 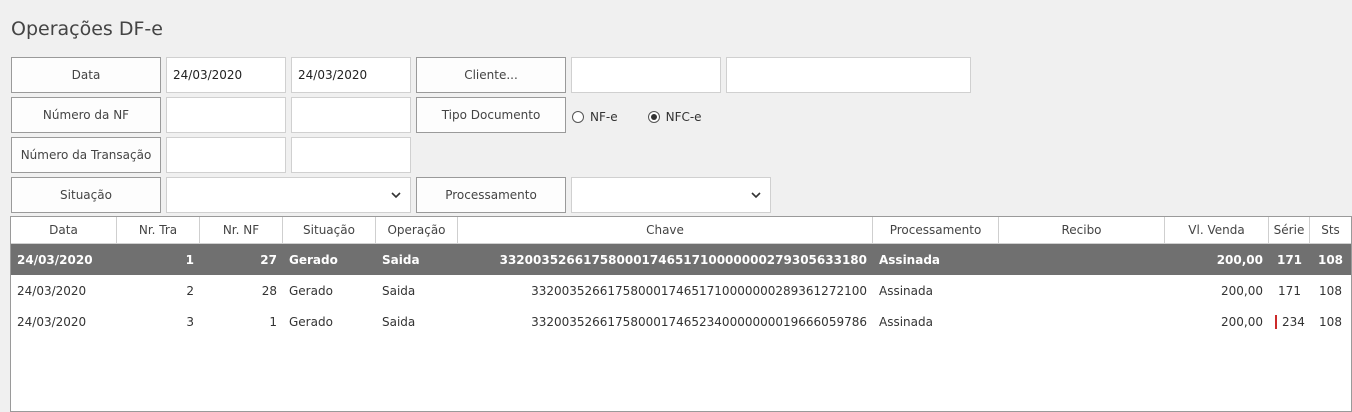 I want to click on radio-unchecked-icon, so click(x=578, y=117).